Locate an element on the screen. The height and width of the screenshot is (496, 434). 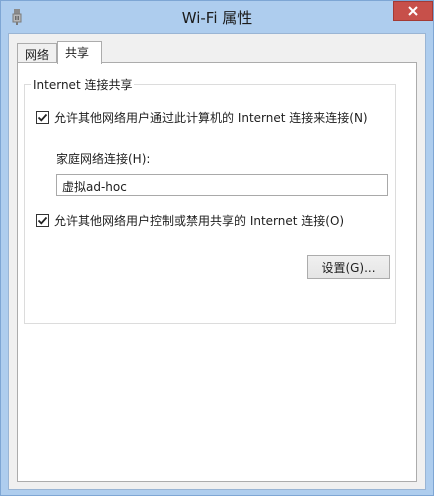
allow-control-label: 允许其他网络用户控制或禁用共享的 Internet 连接(O) is located at coordinates (199, 221).